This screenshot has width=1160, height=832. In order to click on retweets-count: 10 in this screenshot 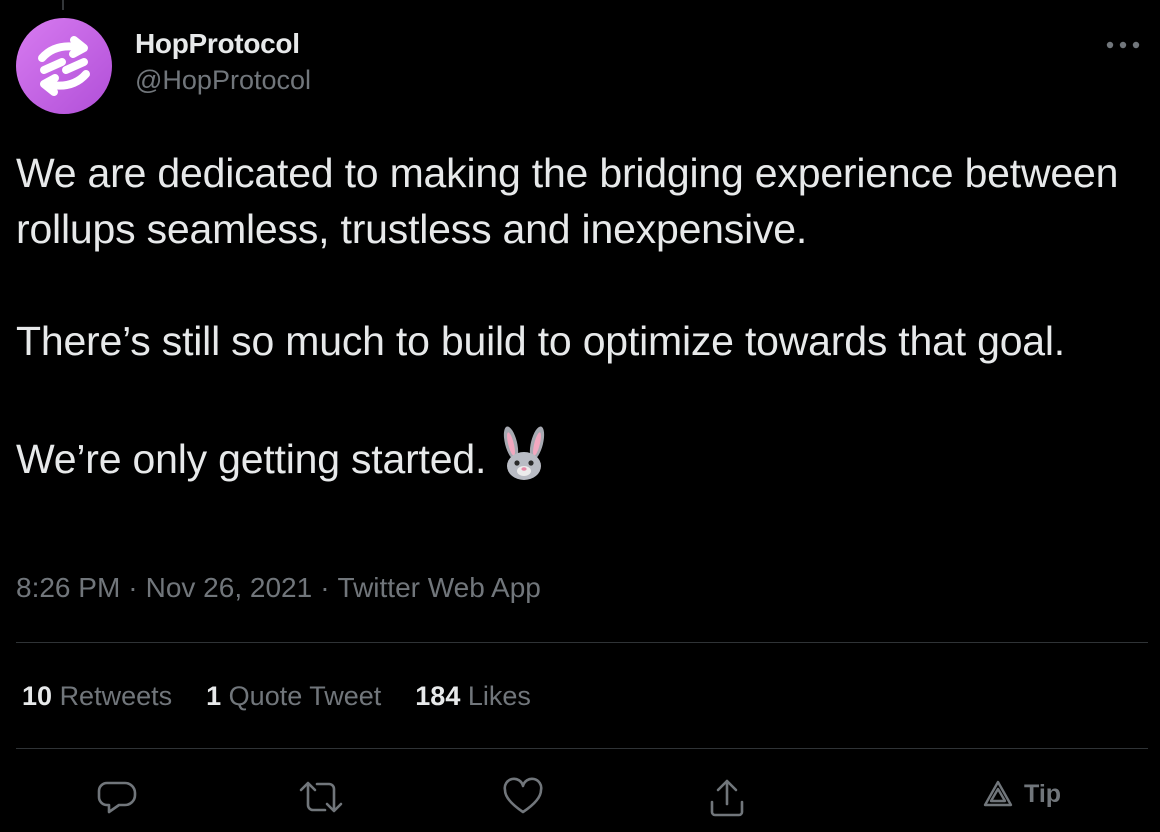, I will do `click(37, 696)`.